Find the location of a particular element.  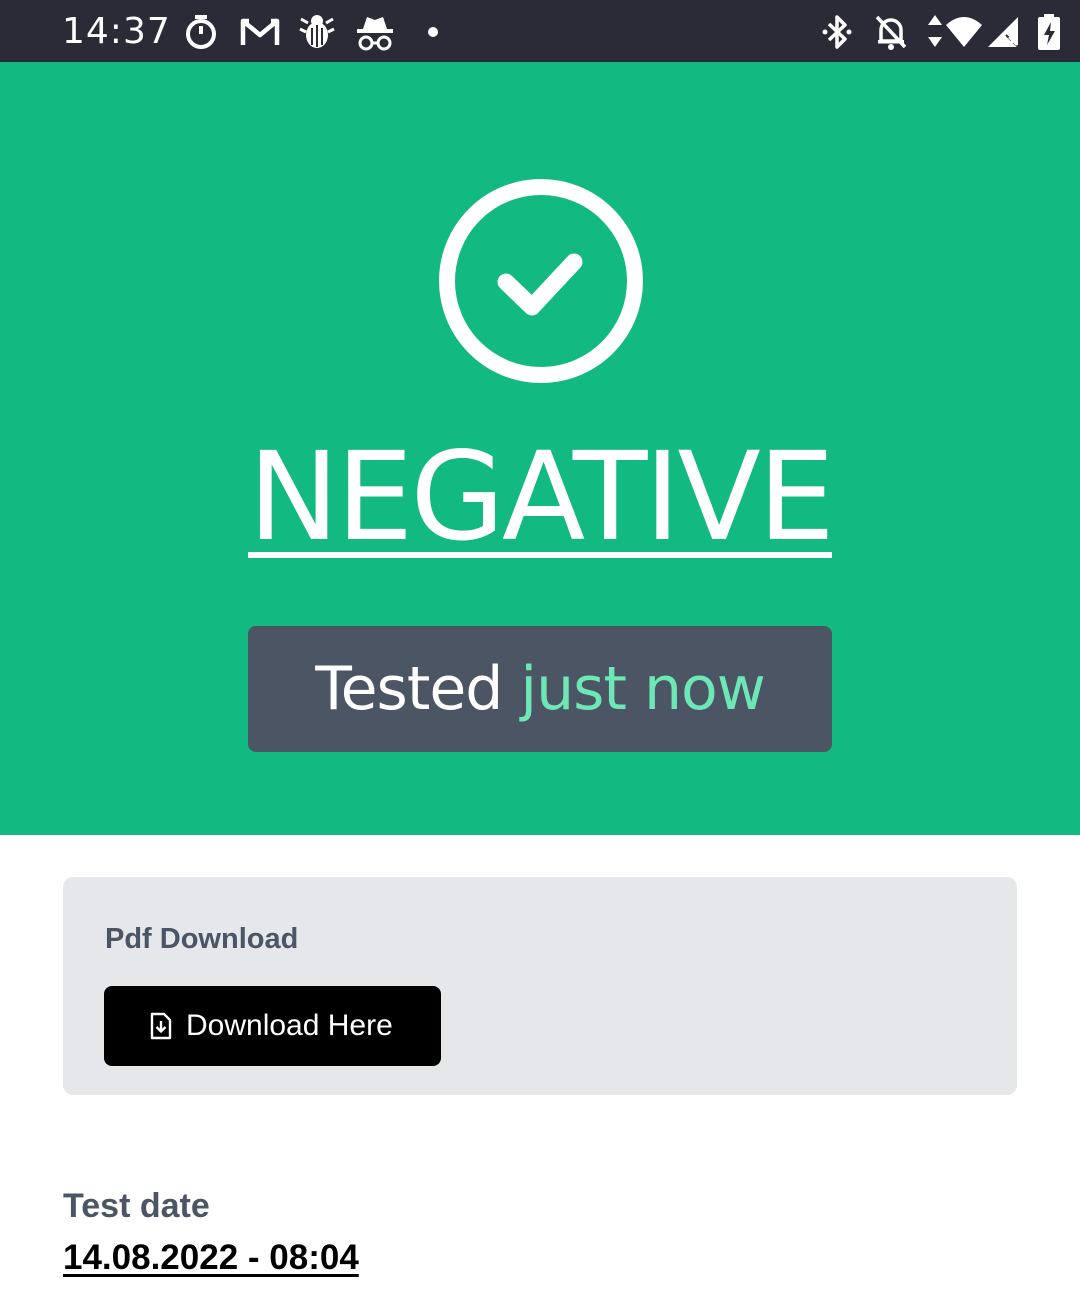

pdf-download-card: Pdf Download Download Here is located at coordinates (540, 986).